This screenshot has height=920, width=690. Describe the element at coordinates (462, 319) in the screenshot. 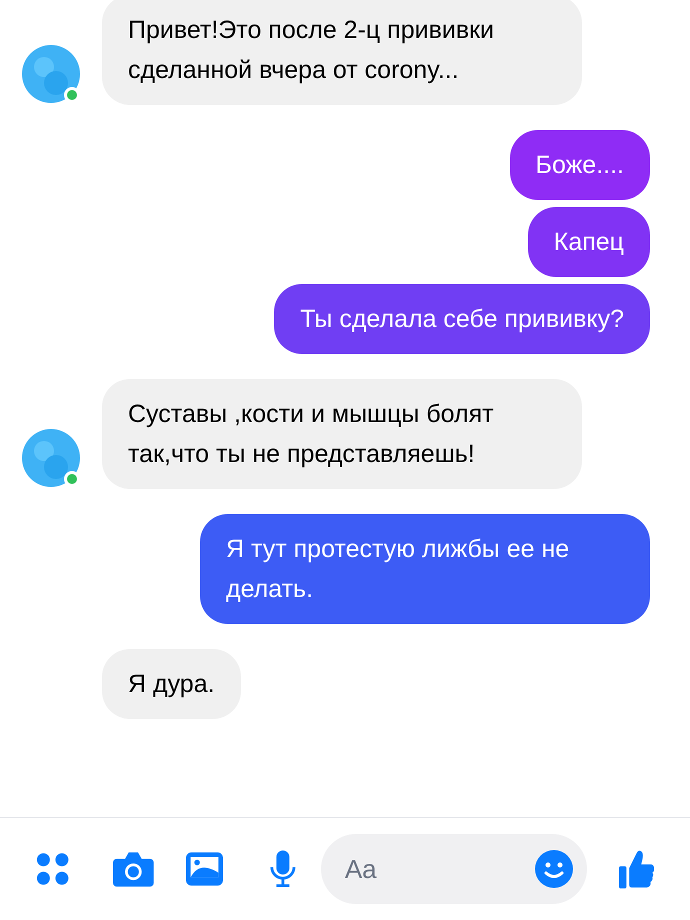

I see `message-bubble: Ты сделала себе прививку?` at that location.